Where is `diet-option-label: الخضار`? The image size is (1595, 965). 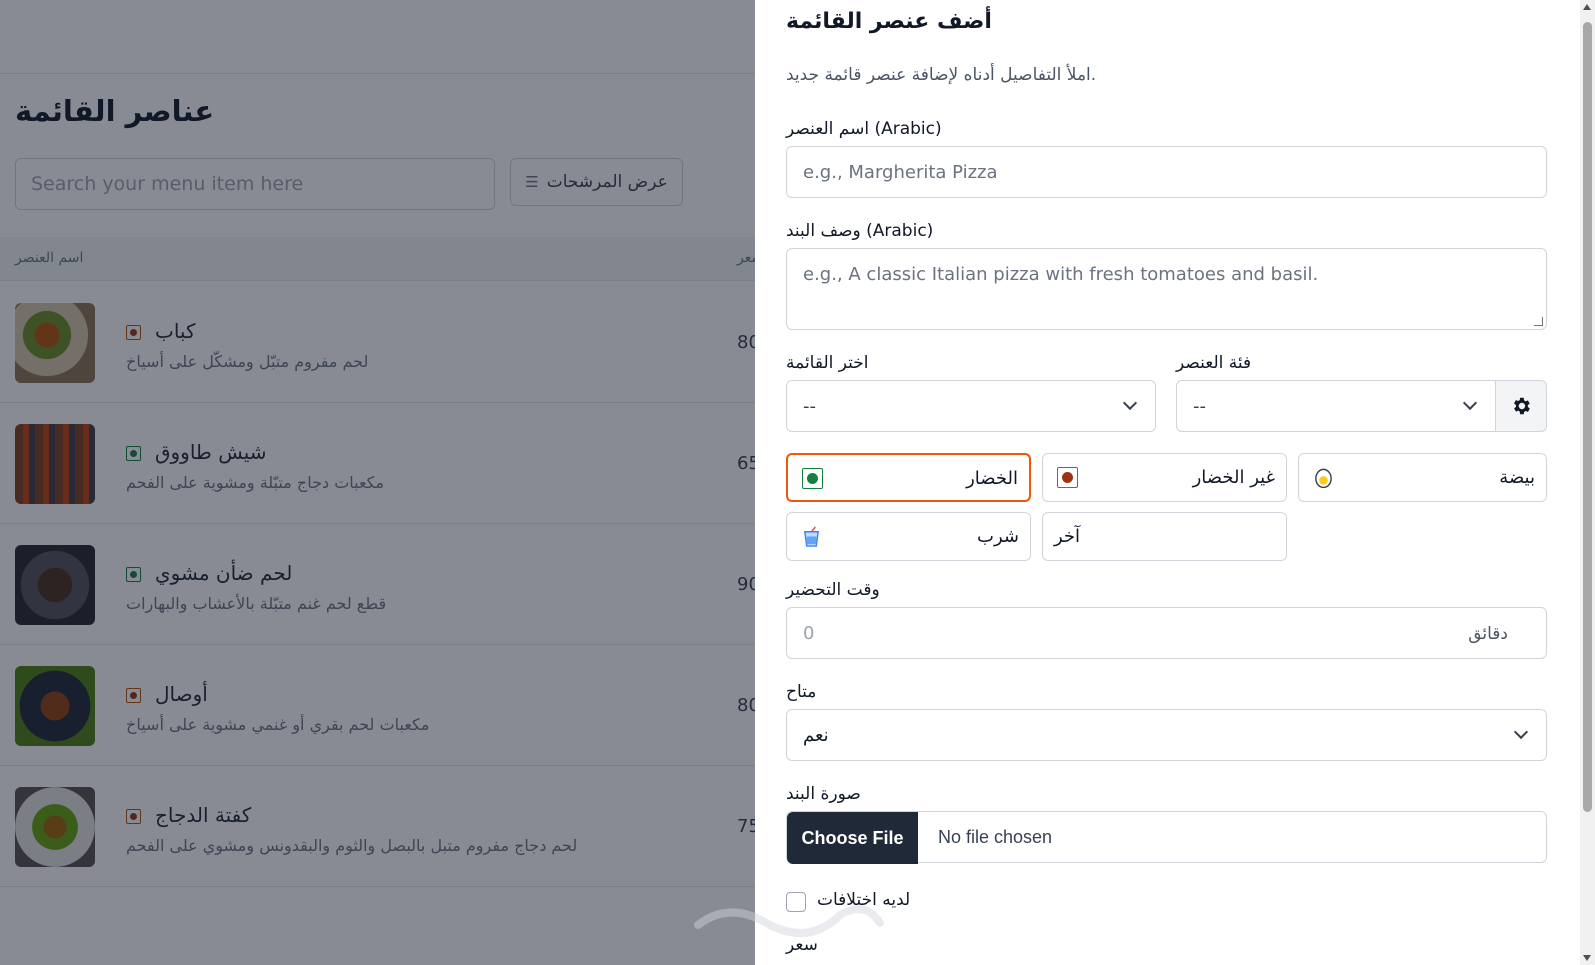
diet-option-label: الخضار is located at coordinates (992, 478).